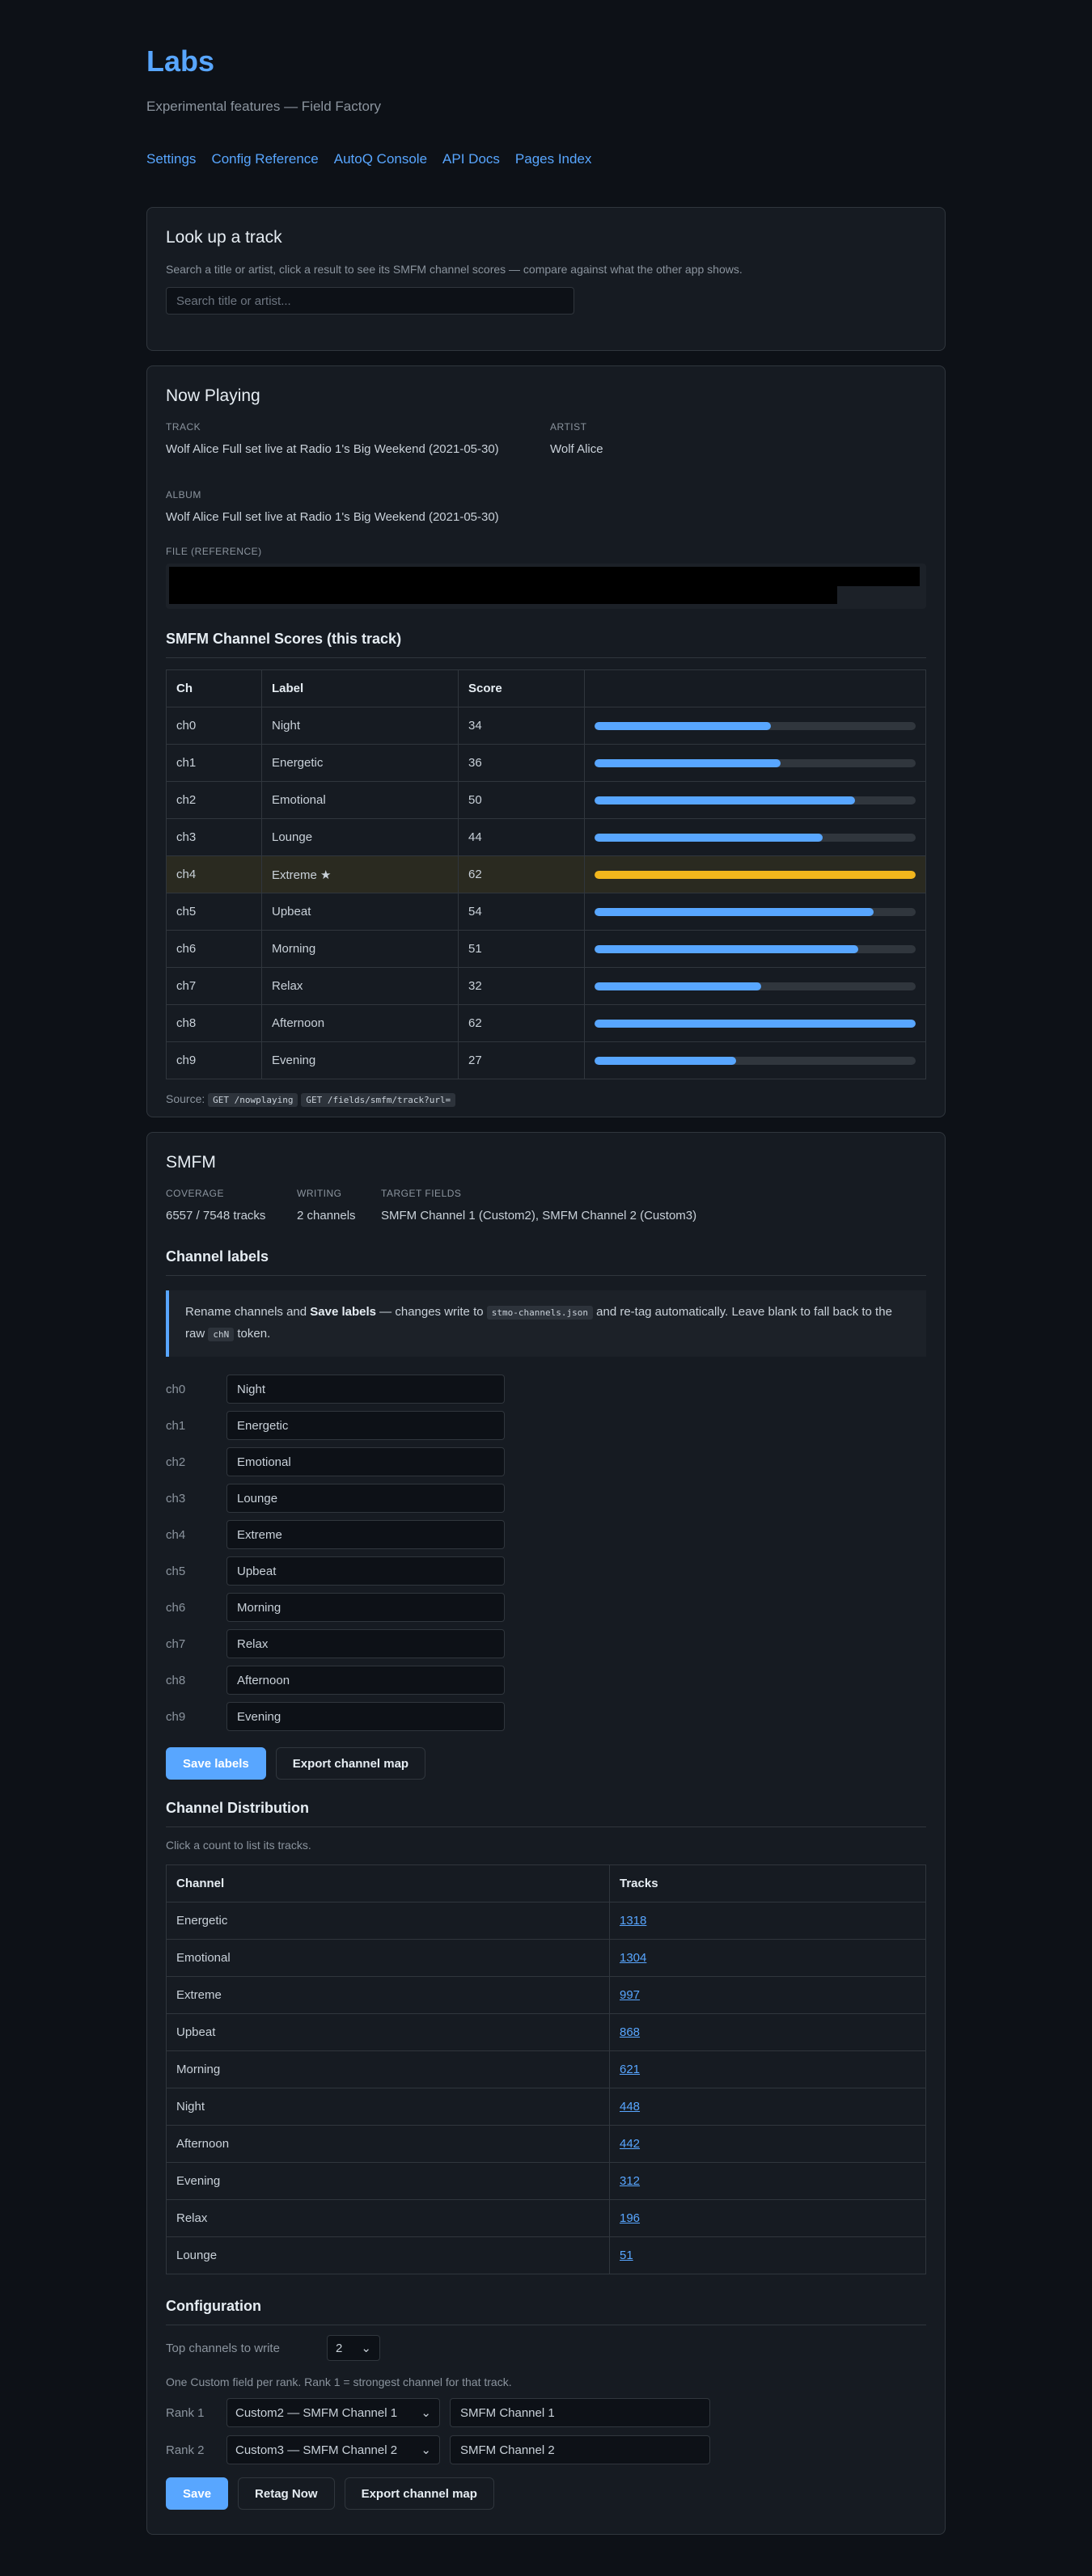 The image size is (1092, 2576). Describe the element at coordinates (378, 1100) in the screenshot. I see `source-chip-track: GET /fields/smfm/track?url=` at that location.